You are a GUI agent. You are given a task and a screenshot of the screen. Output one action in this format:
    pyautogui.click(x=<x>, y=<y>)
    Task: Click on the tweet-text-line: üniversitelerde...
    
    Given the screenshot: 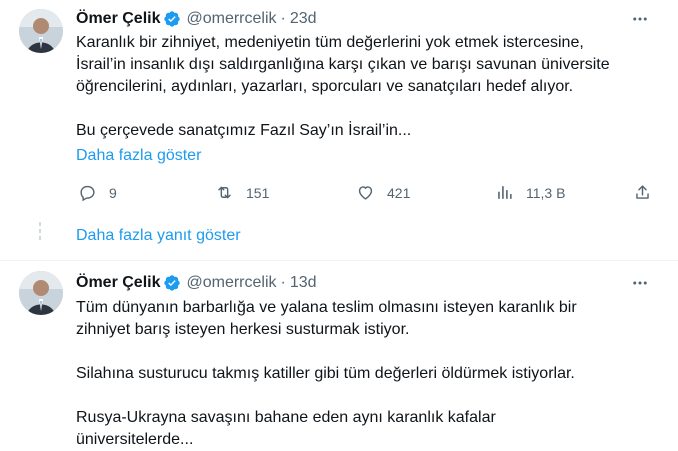 What is the action you would take?
    pyautogui.click(x=135, y=439)
    